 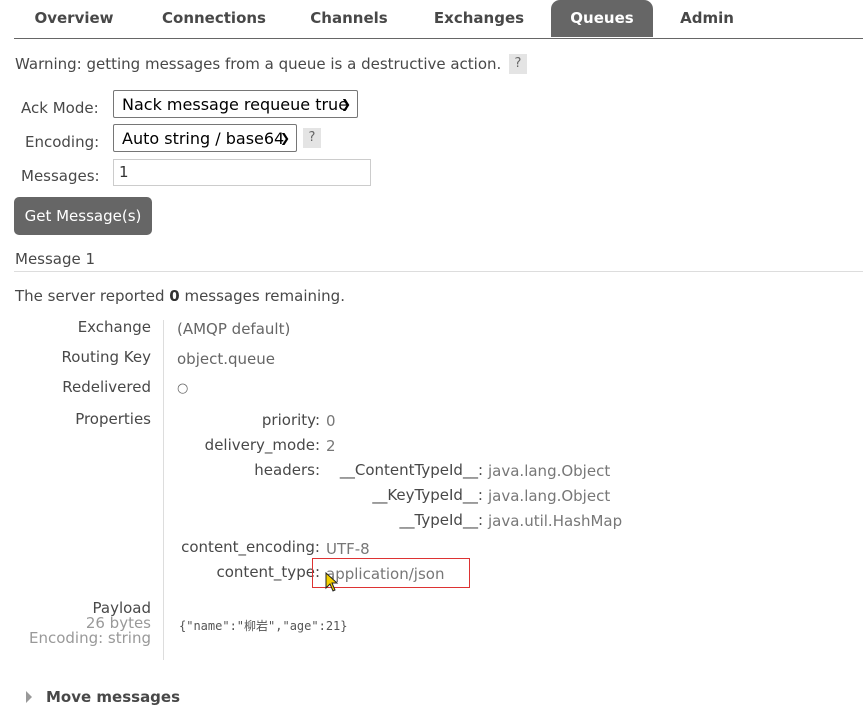 What do you see at coordinates (163, 490) in the screenshot?
I see `details-divider` at bounding box center [163, 490].